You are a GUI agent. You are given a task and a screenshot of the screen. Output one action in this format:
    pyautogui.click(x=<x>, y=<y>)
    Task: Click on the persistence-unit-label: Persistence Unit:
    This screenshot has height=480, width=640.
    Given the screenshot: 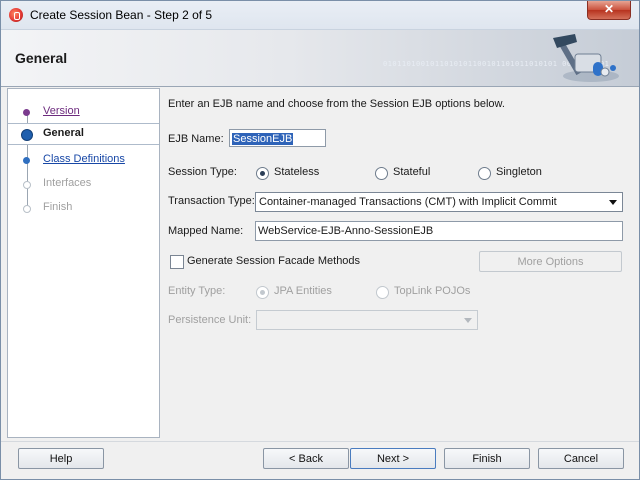 What is the action you would take?
    pyautogui.click(x=210, y=320)
    